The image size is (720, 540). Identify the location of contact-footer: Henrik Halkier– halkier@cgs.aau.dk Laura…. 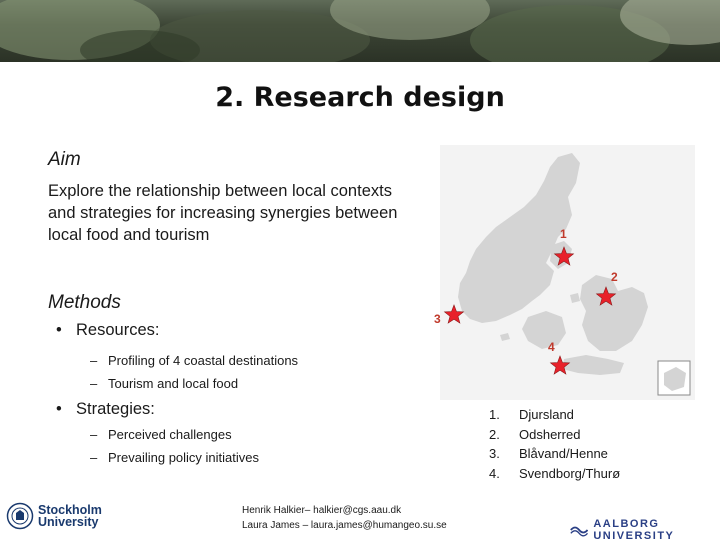
(344, 518).